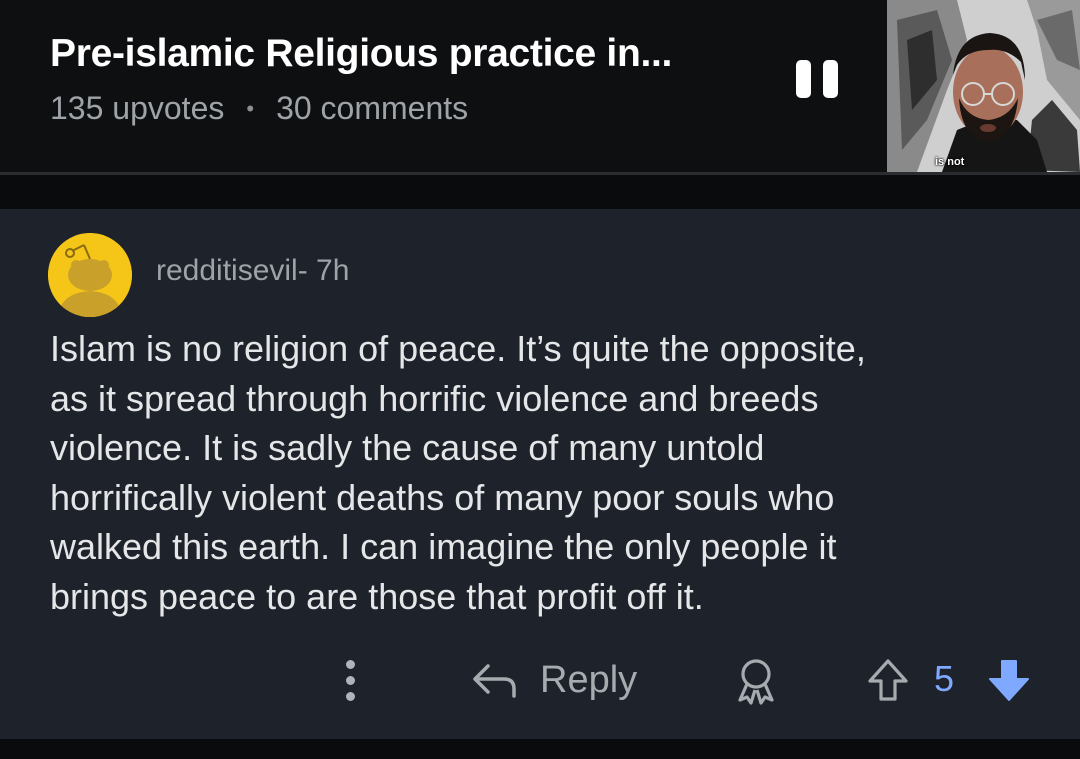 The width and height of the screenshot is (1080, 759). I want to click on more-options-icon, so click(350, 680).